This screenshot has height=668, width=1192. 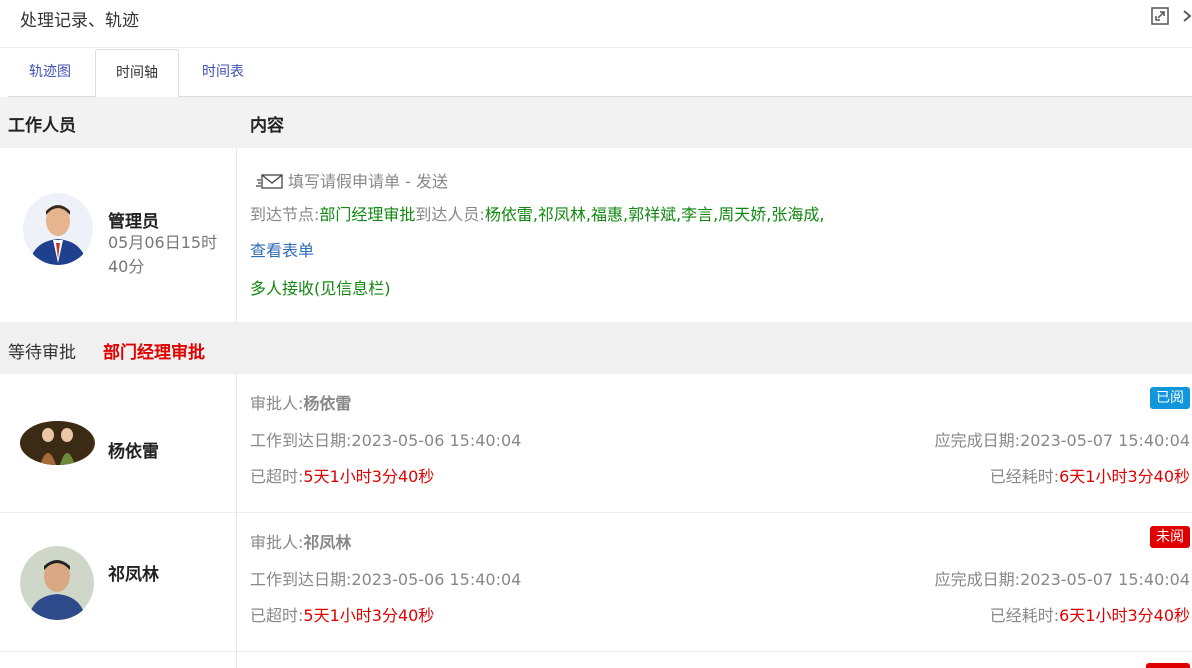 I want to click on people-list: 杨依雷,祁凤林,福惠,郭祥斌,李言,周天娇,张海成,, so click(x=654, y=214).